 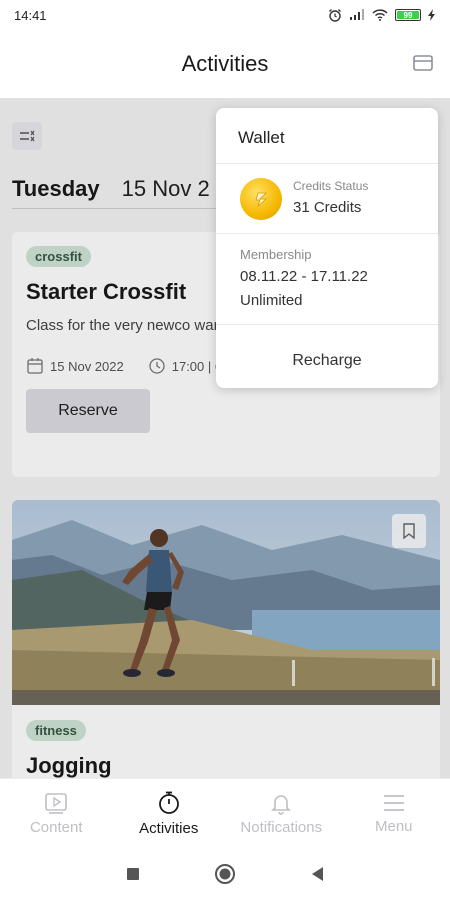 I want to click on home-button, so click(x=225, y=874).